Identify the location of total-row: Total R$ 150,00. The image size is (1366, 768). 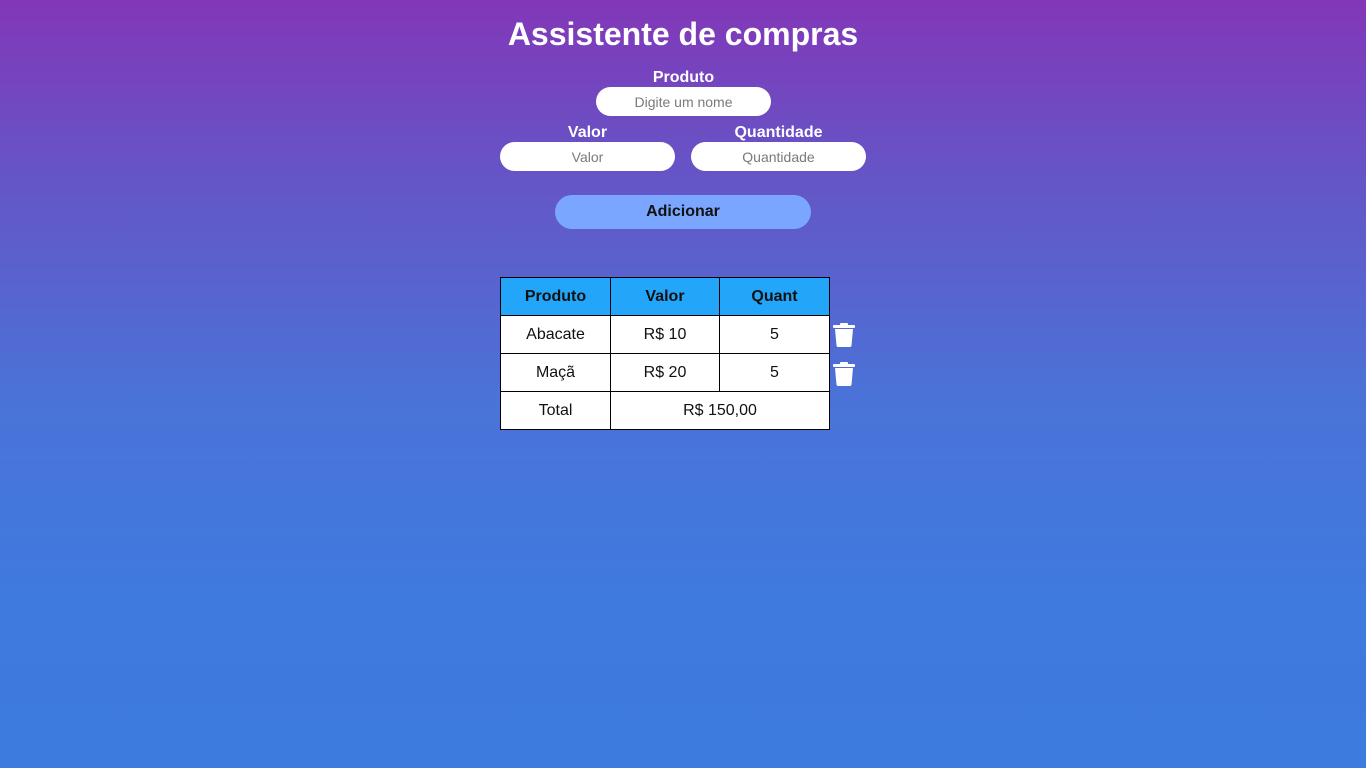
(665, 410).